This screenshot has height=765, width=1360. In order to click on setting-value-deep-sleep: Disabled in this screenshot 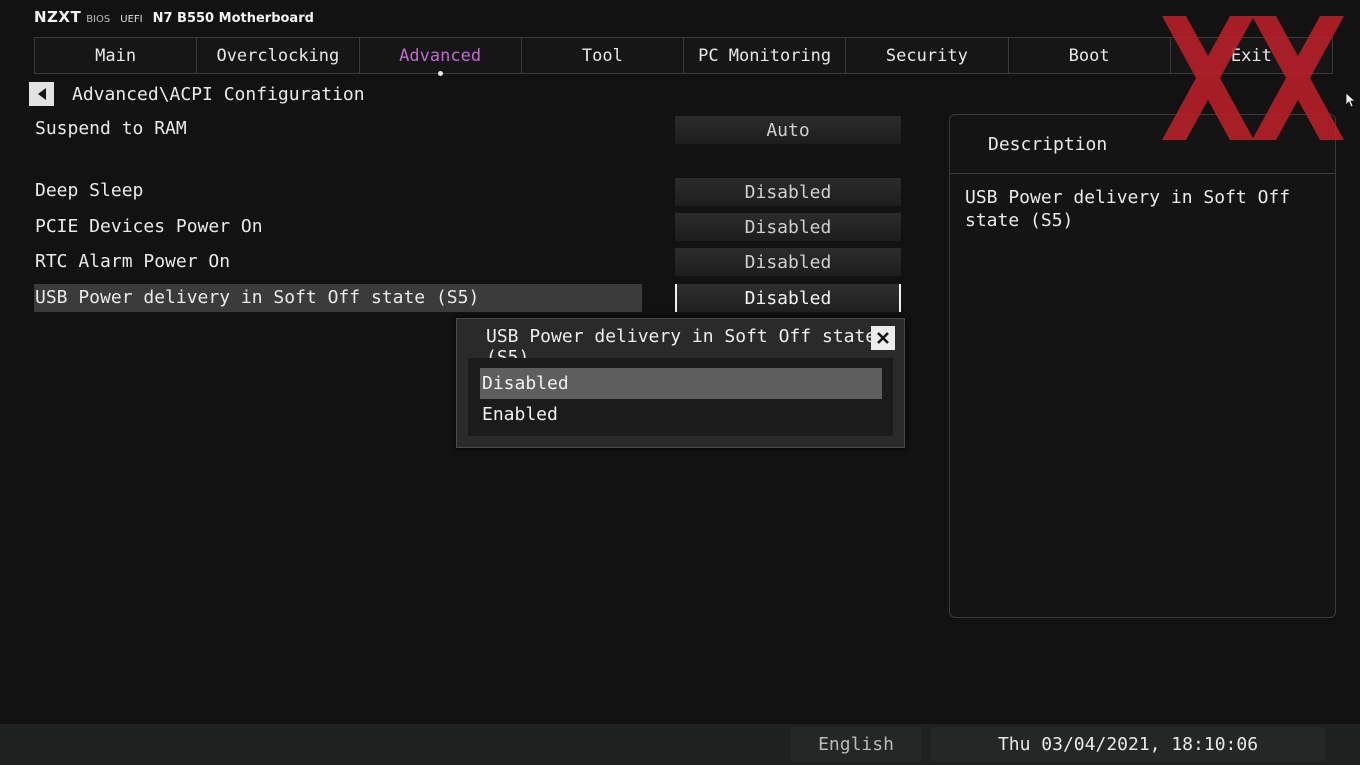, I will do `click(788, 192)`.